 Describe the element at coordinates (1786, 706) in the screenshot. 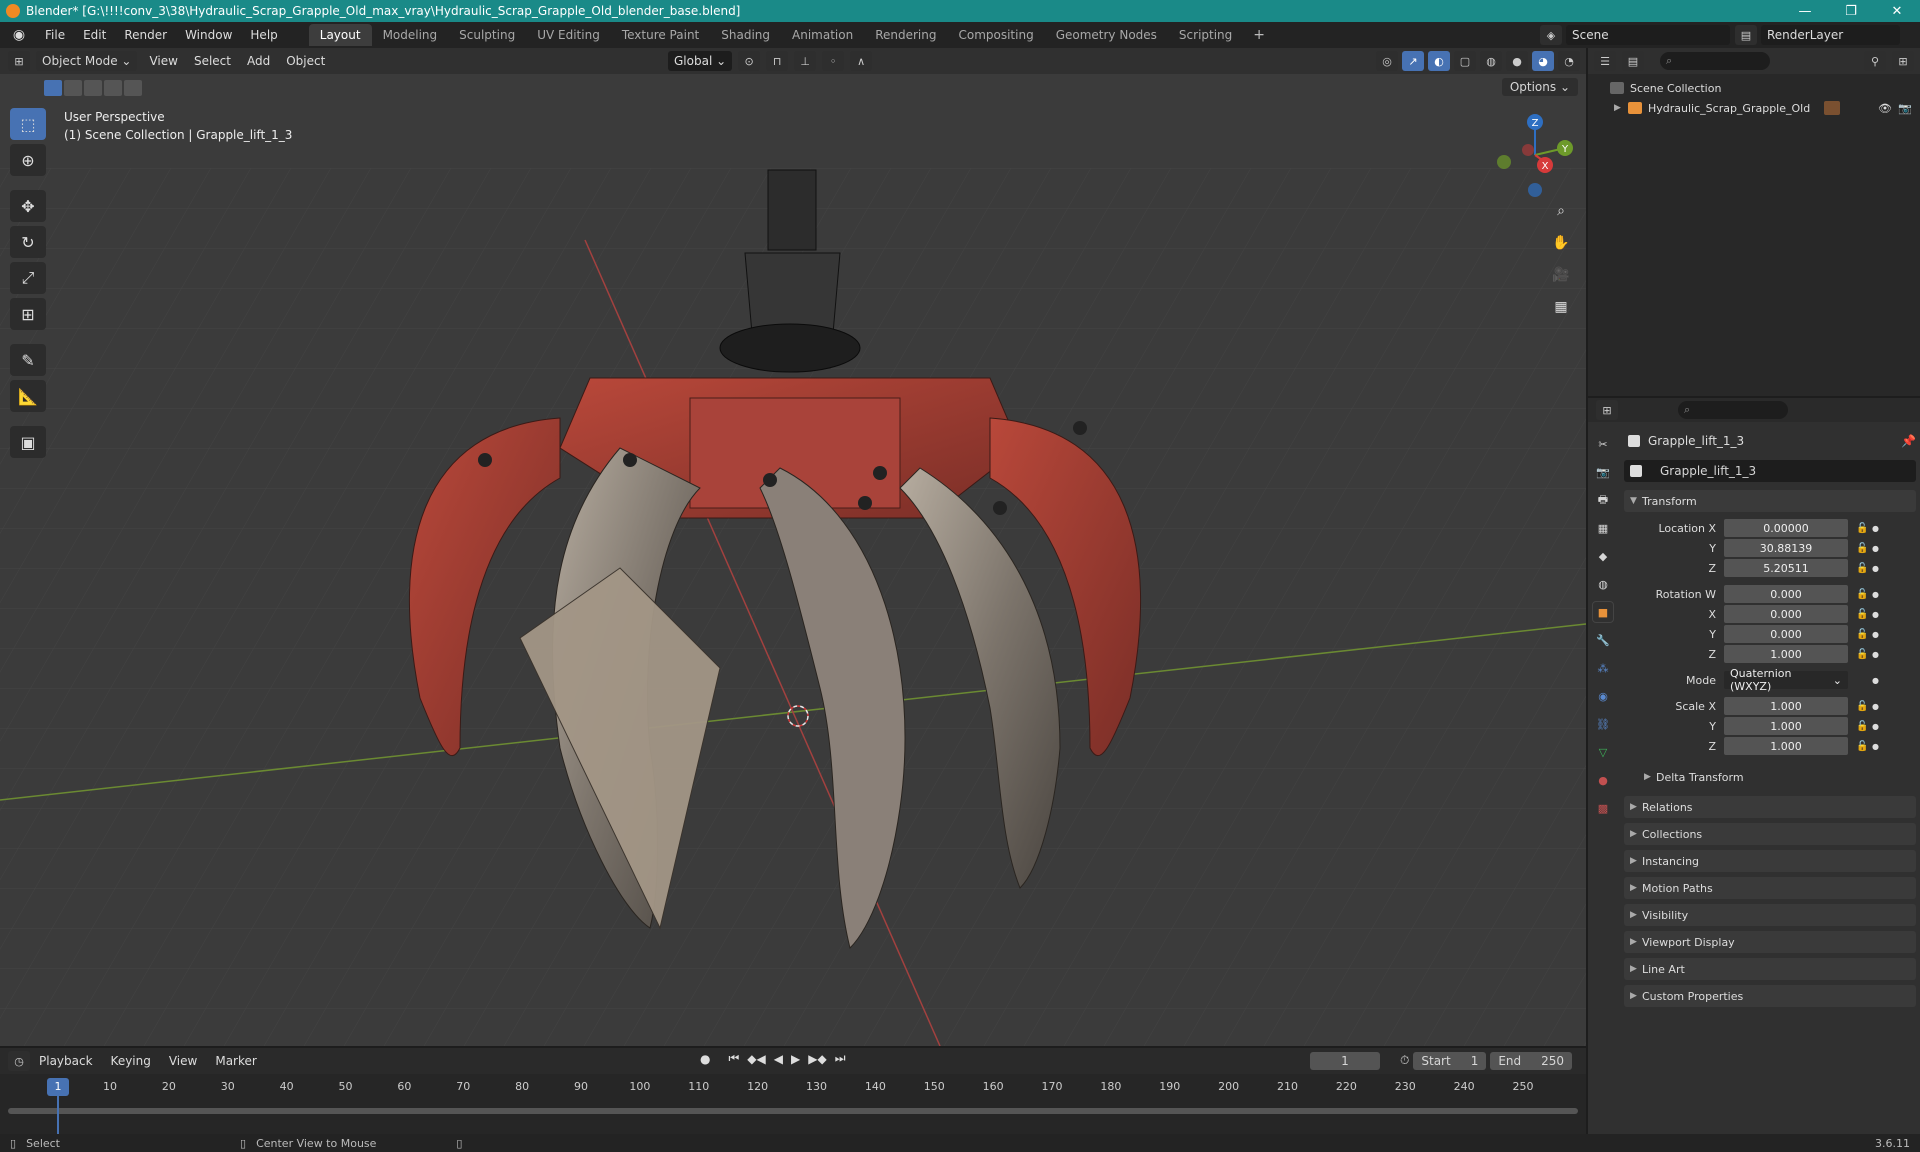

I see `scale-x-field: 1.000` at that location.